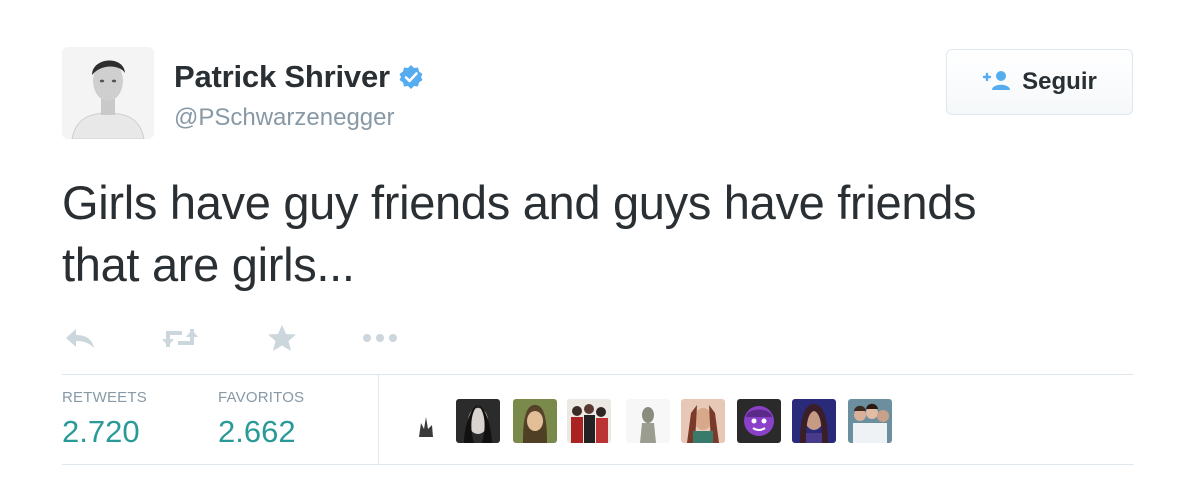  What do you see at coordinates (598, 374) in the screenshot?
I see `stats-divider-top` at bounding box center [598, 374].